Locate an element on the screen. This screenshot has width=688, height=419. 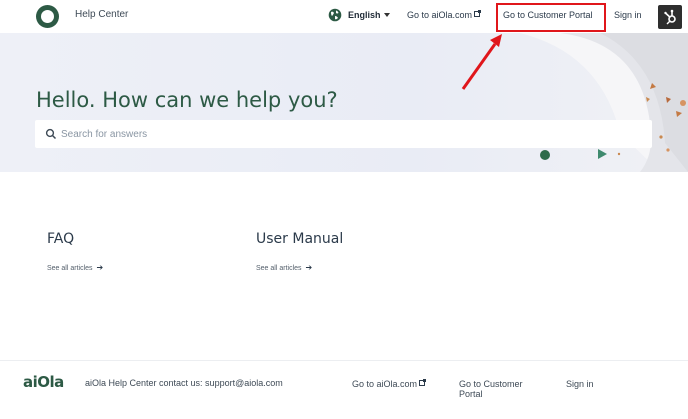
search-bar is located at coordinates (343, 134).